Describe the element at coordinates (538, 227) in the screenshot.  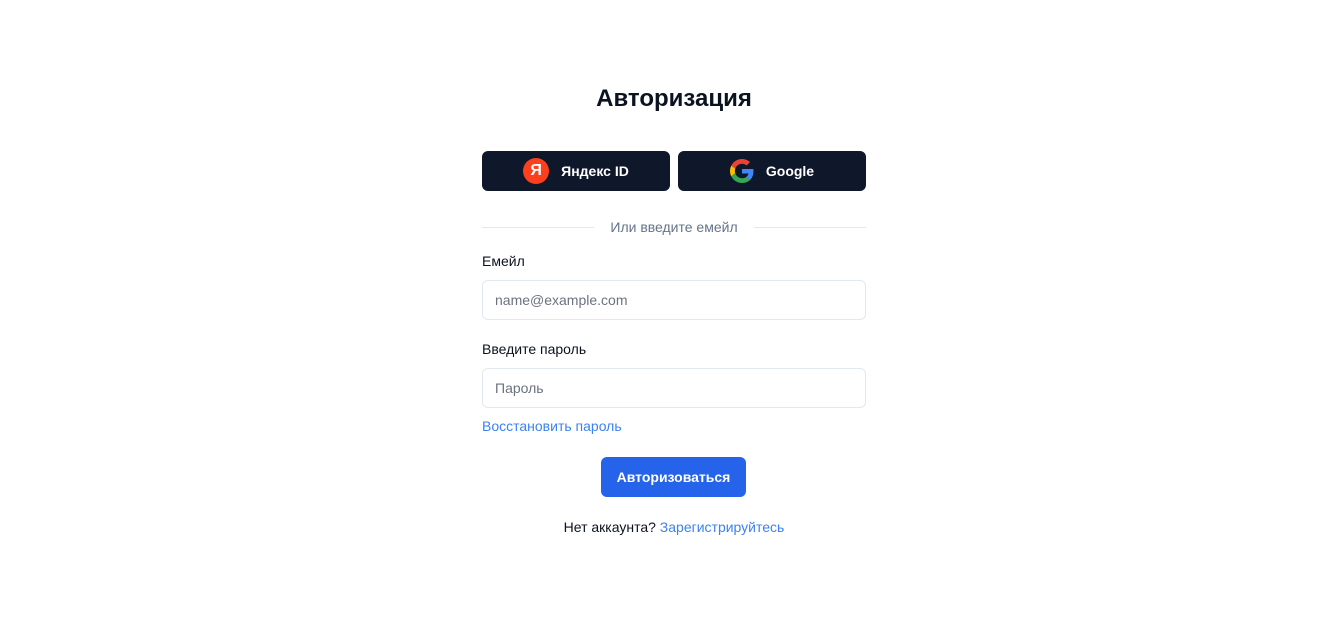
I see `divider-line-left` at that location.